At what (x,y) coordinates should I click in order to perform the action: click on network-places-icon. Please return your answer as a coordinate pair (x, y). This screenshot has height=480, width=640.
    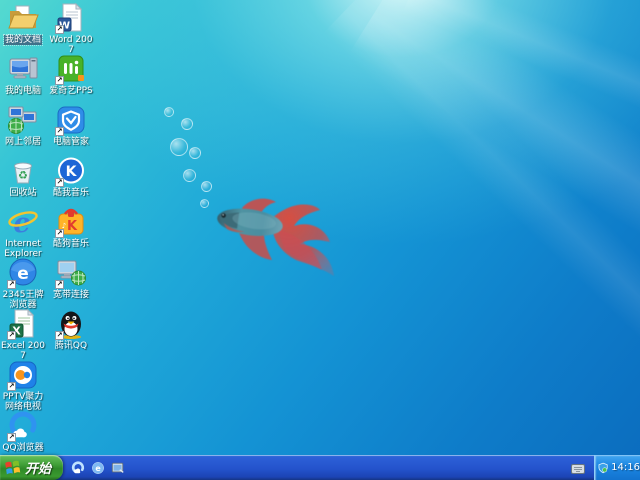
    Looking at the image, I should click on (23, 120).